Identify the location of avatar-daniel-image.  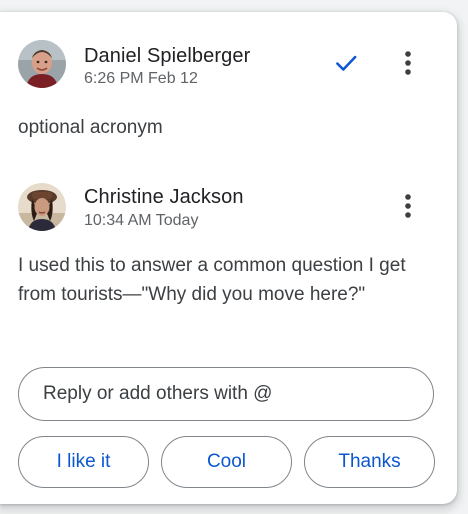
(42, 64).